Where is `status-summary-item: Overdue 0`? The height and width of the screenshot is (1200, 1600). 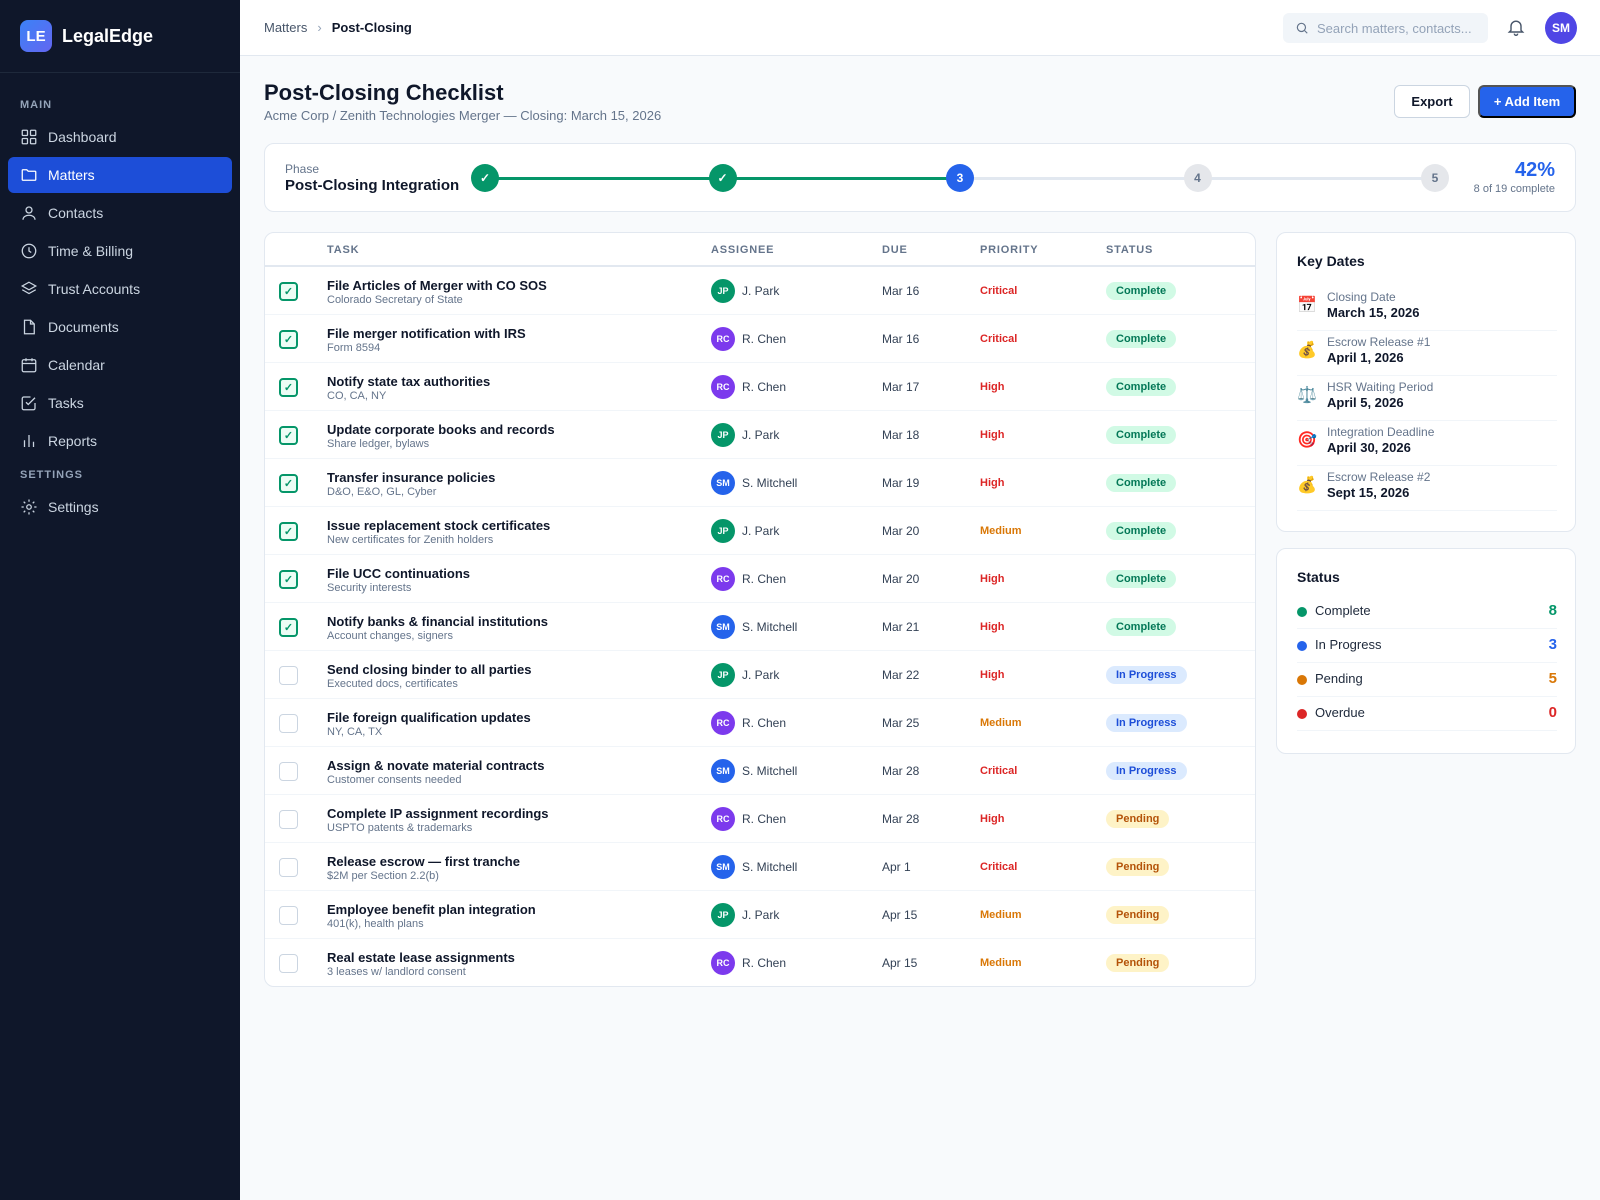
status-summary-item: Overdue 0 is located at coordinates (1427, 714).